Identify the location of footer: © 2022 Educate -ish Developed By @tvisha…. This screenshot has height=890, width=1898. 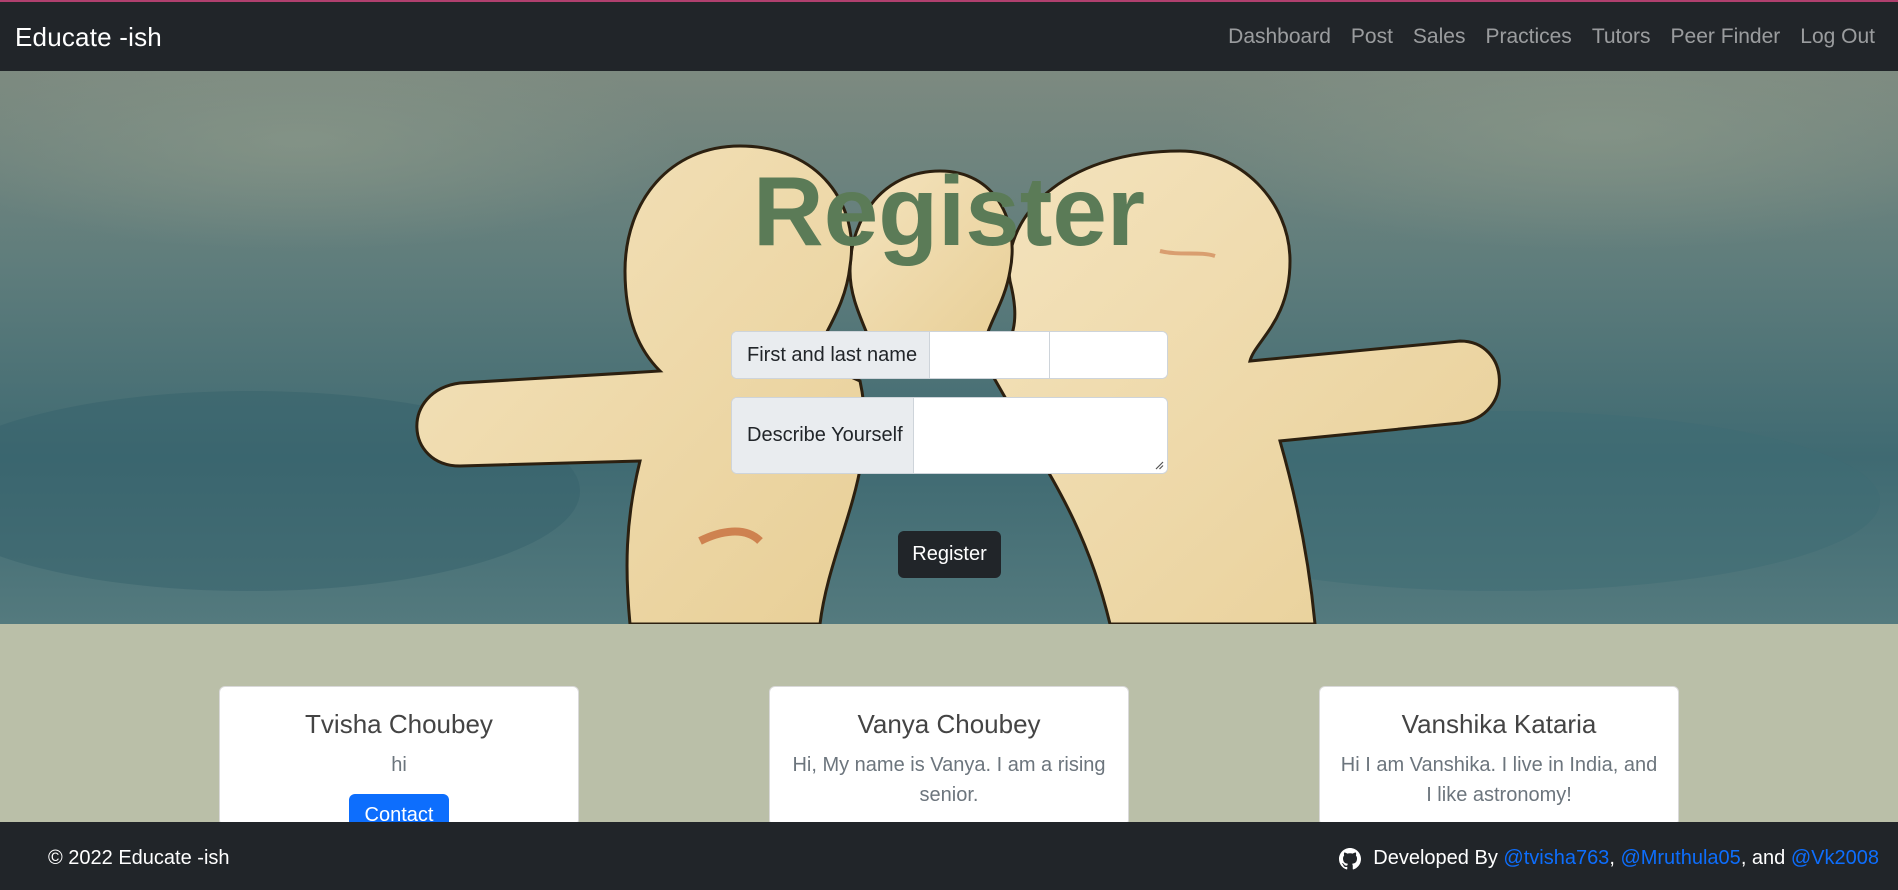
(949, 856).